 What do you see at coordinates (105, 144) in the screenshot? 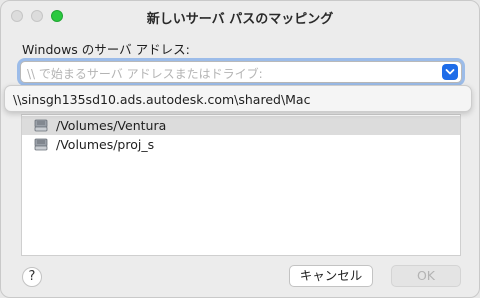
I see `list-item-label: /Volumes/proj_s` at bounding box center [105, 144].